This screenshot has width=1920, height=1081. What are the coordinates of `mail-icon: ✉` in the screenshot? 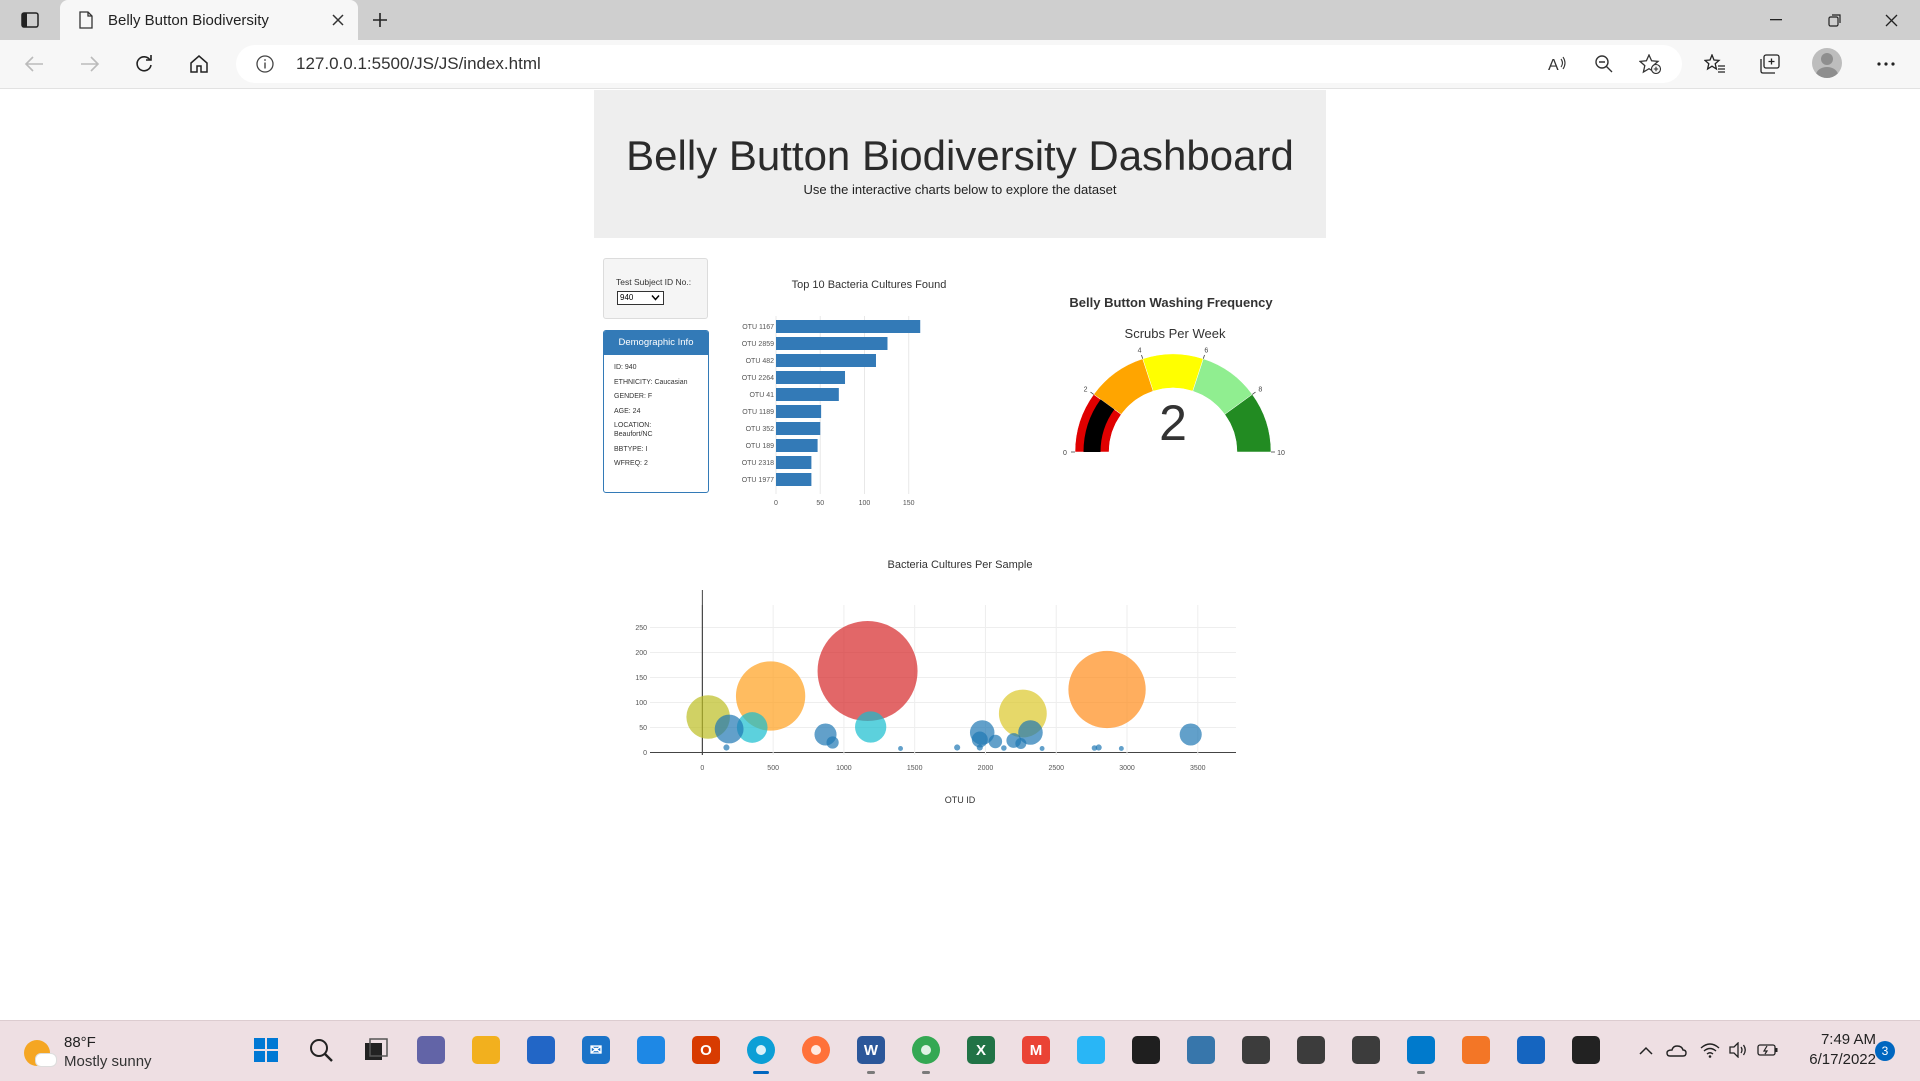 It's located at (596, 1050).